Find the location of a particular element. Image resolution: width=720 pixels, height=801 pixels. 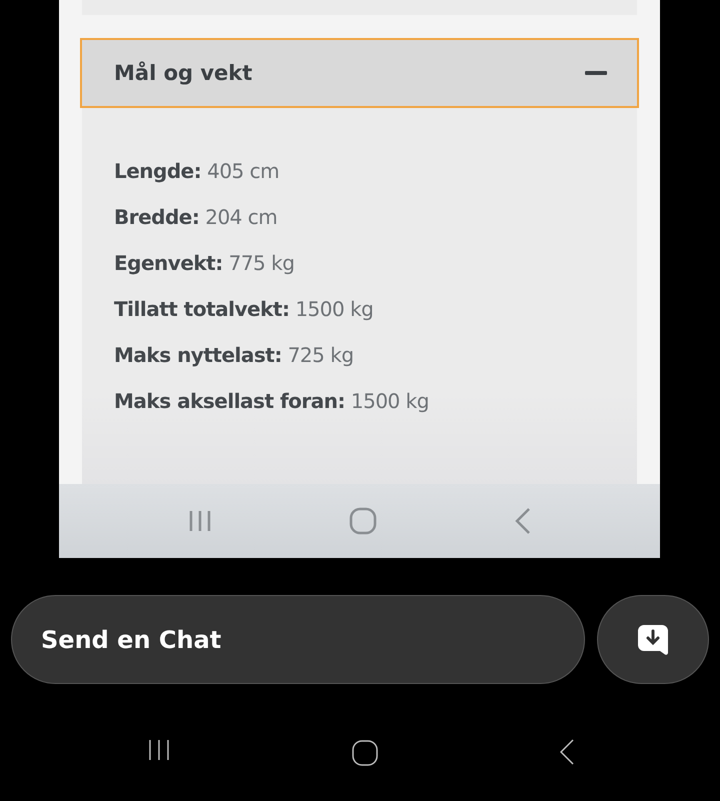

back-icon is located at coordinates (567, 752).